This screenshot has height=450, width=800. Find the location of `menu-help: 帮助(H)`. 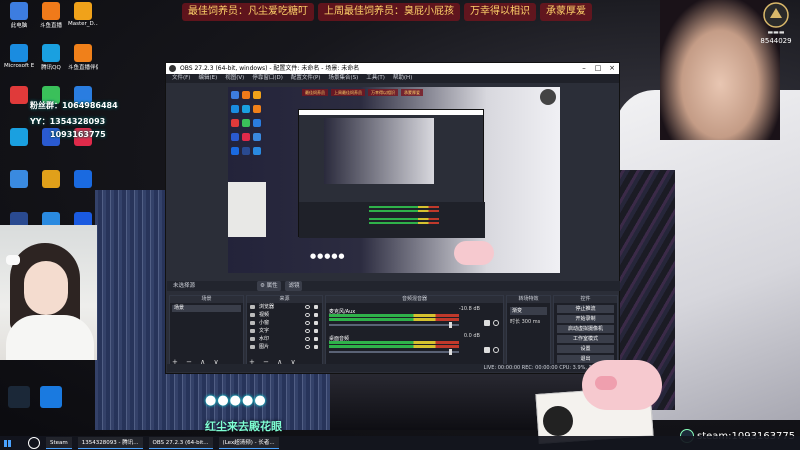

menu-help: 帮助(H) is located at coordinates (402, 78).